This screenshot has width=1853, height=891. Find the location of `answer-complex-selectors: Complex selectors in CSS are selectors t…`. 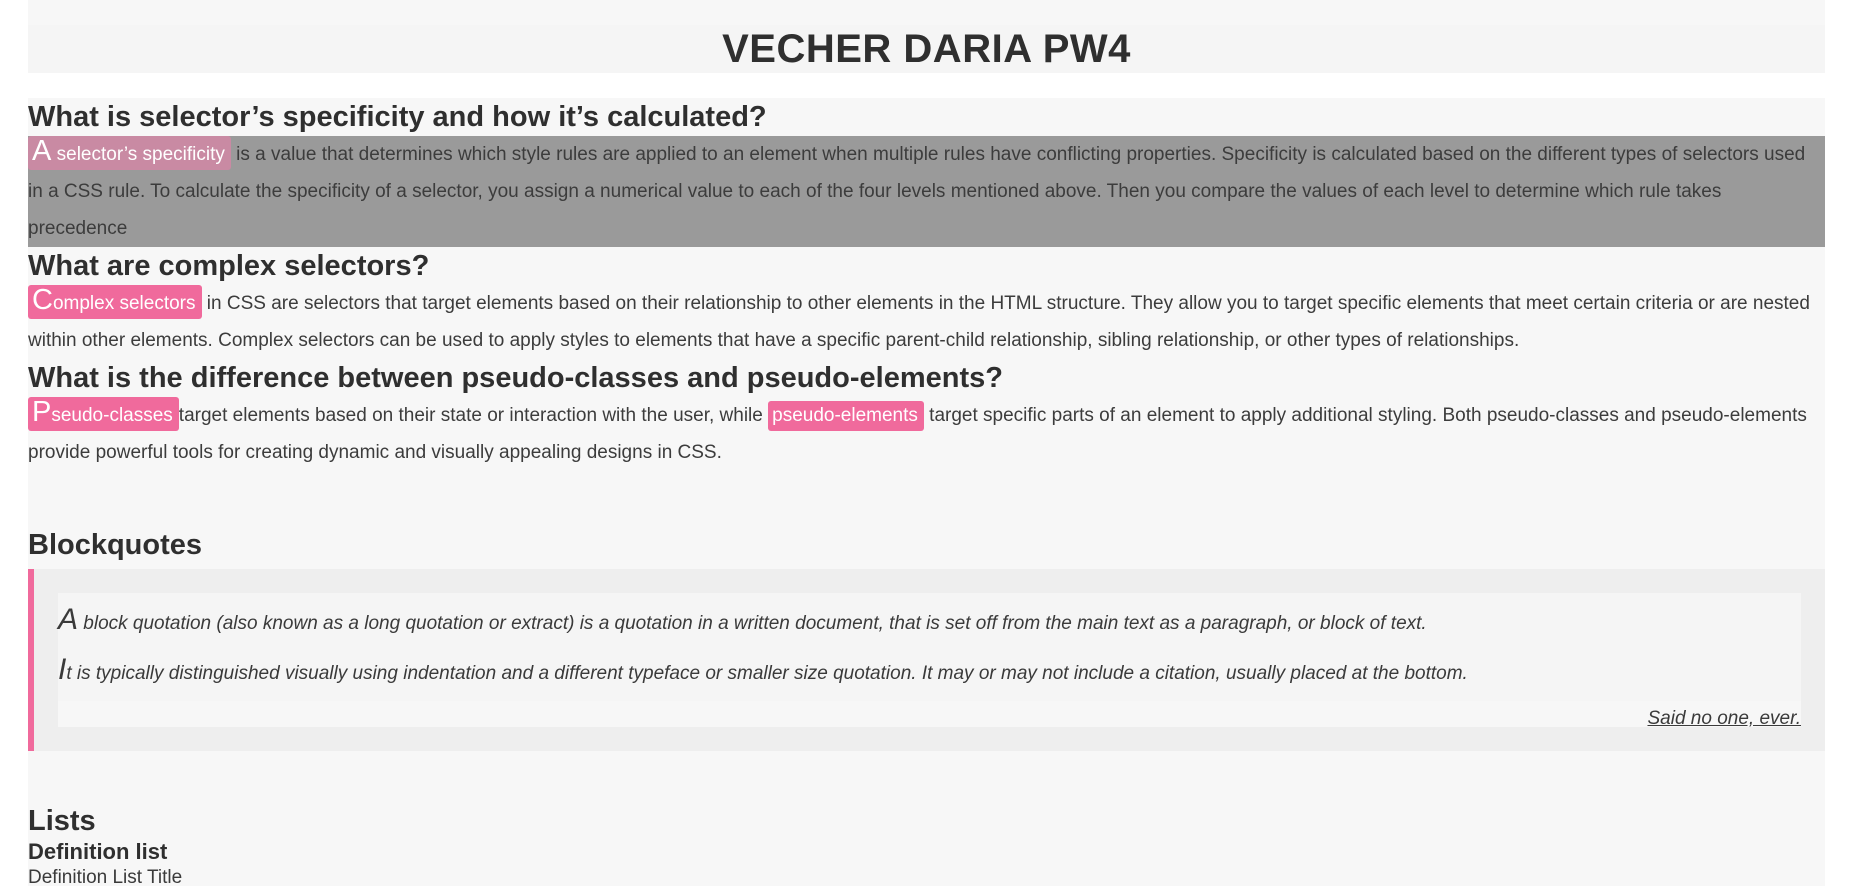

answer-complex-selectors: Complex selectors in CSS are selectors t… is located at coordinates (926, 322).